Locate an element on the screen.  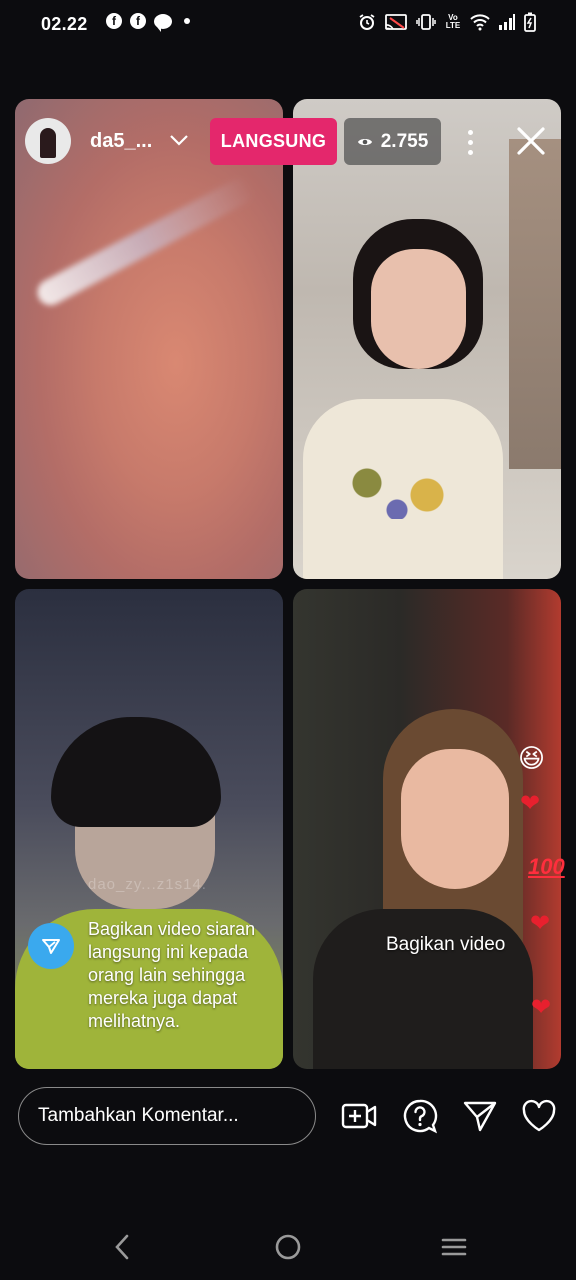
cast-icon is located at coordinates (396, 22).